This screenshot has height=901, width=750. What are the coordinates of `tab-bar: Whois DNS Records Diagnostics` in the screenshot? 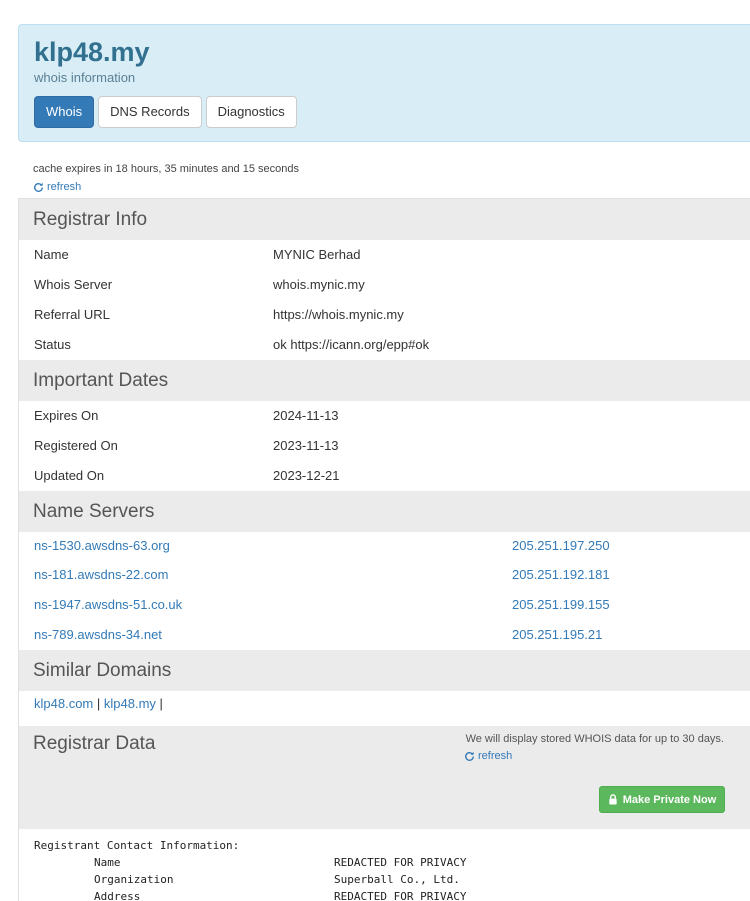 It's located at (165, 112).